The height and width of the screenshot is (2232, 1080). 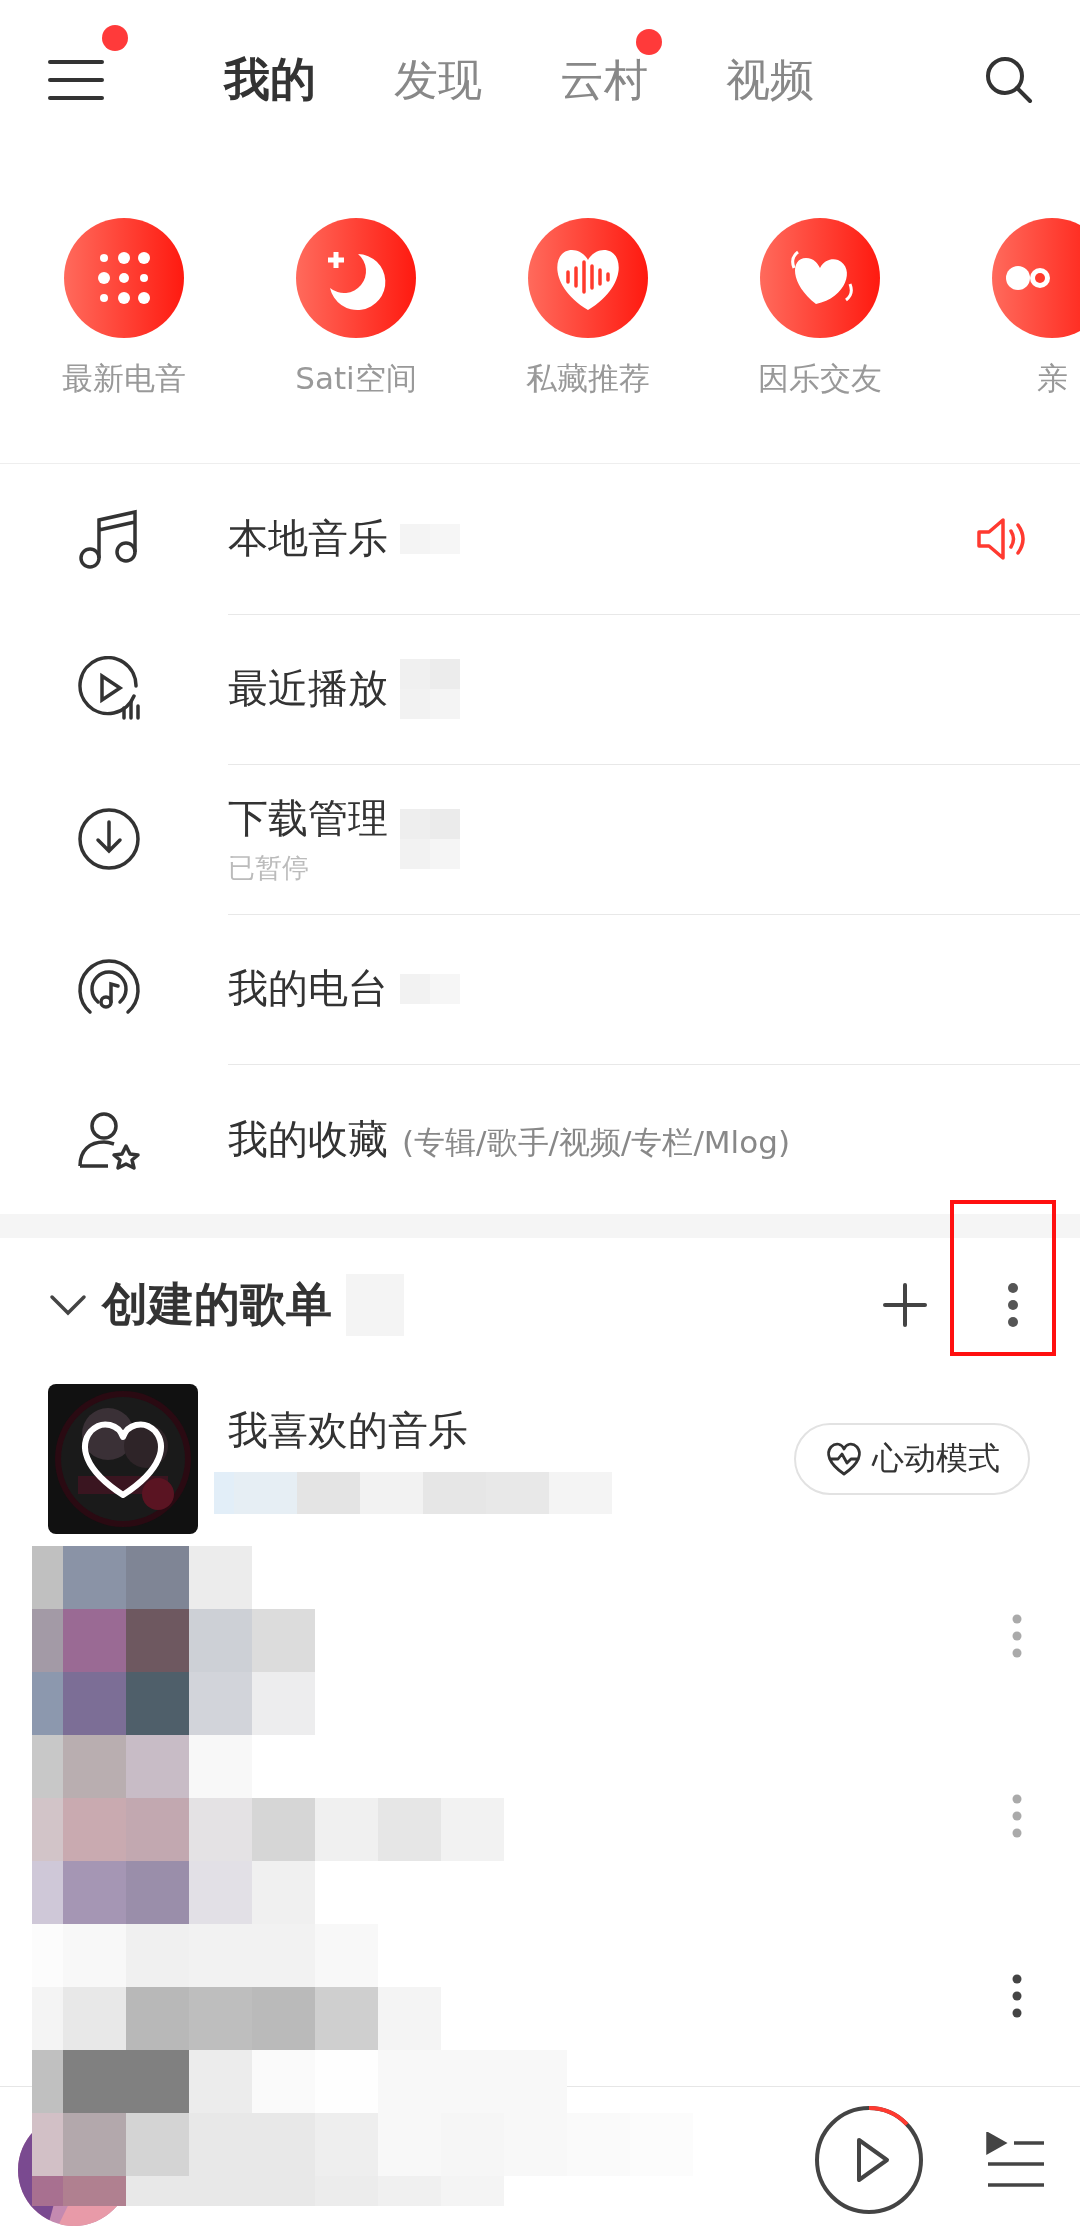 I want to click on section-title: 创建的歌单, so click(x=217, y=1304).